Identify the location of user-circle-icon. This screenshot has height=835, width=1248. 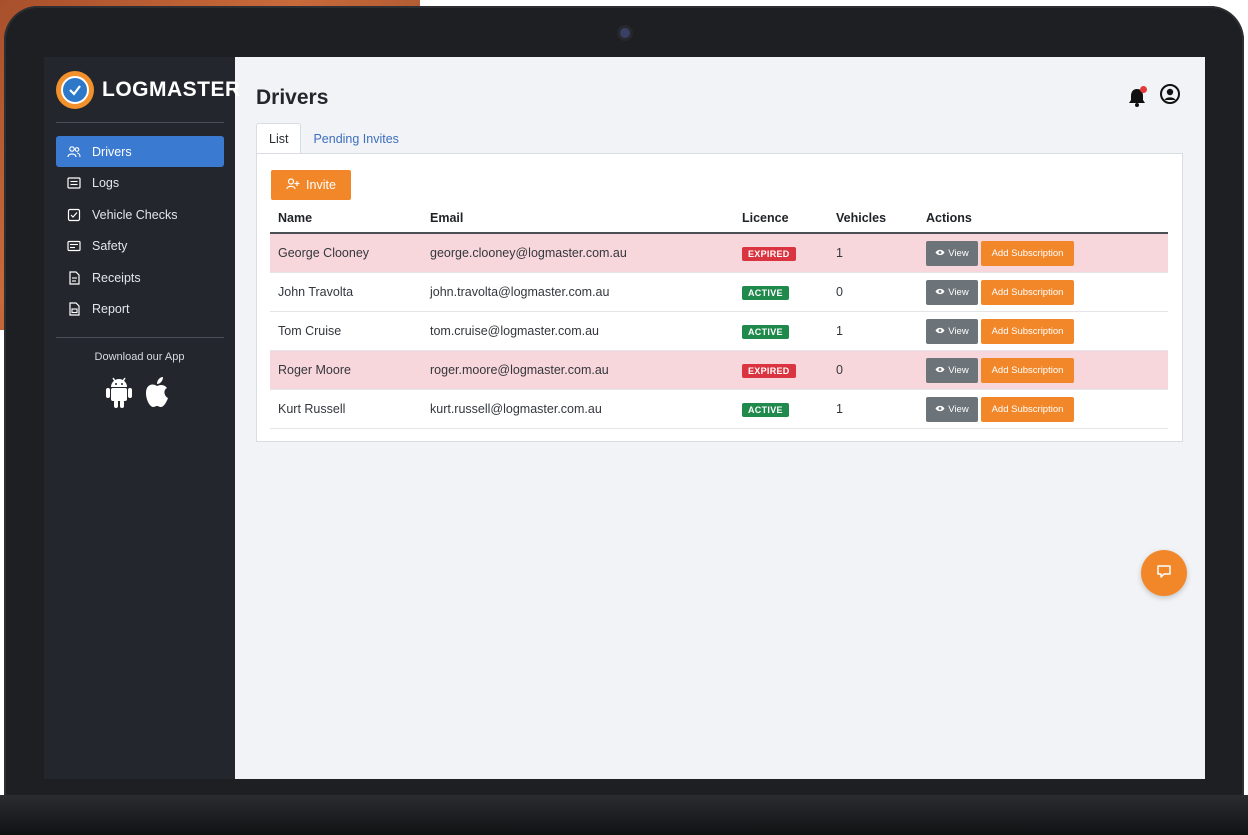
(1170, 96).